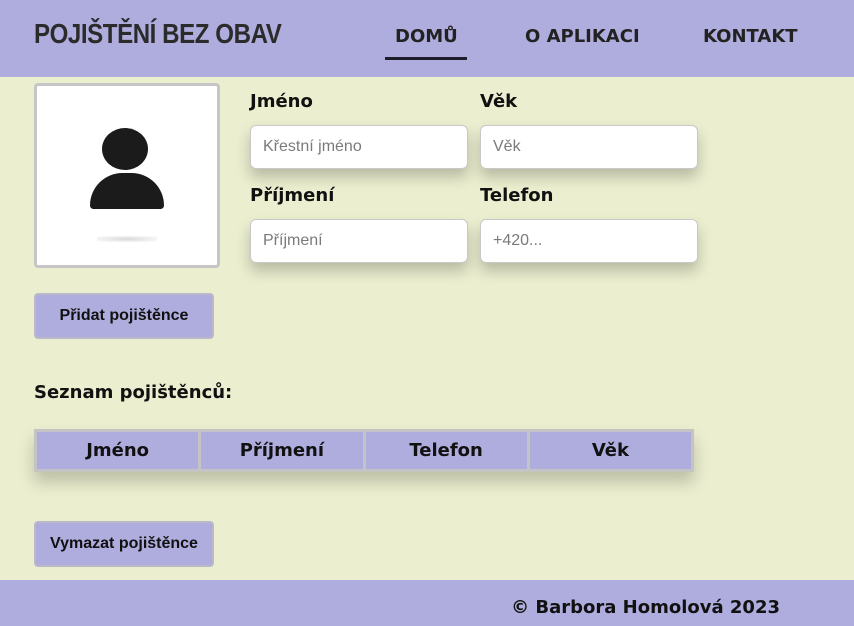 The height and width of the screenshot is (626, 854). What do you see at coordinates (448, 450) in the screenshot?
I see `column-header-phone: Telefon` at bounding box center [448, 450].